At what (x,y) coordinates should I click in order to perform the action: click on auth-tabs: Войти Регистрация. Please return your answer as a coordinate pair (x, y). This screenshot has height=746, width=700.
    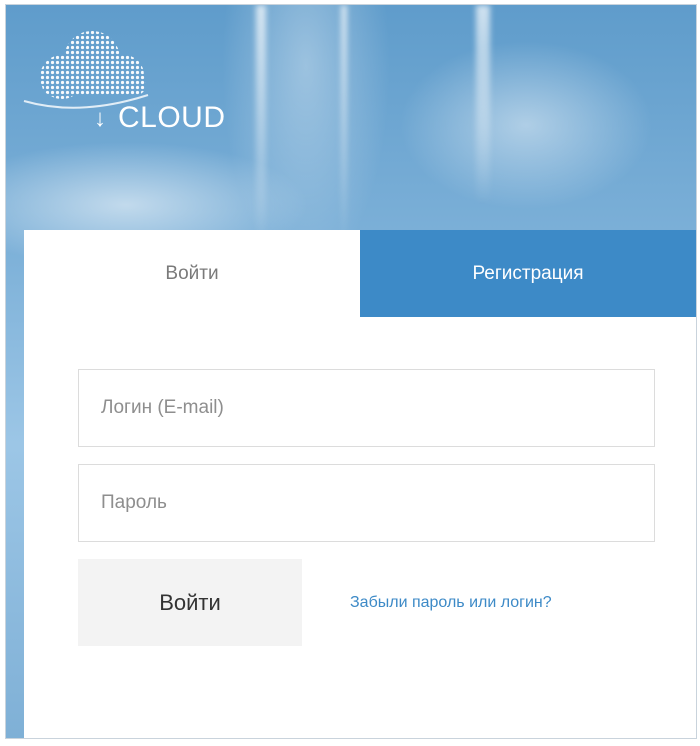
    Looking at the image, I should click on (360, 273).